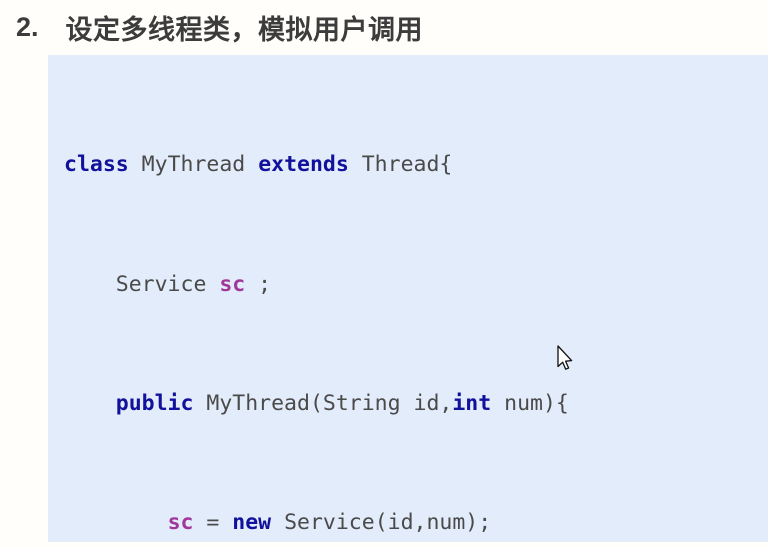 The image size is (768, 548). I want to click on slide-title-bar: 2. 设定多线程类，模拟用户调用, so click(384, 27).